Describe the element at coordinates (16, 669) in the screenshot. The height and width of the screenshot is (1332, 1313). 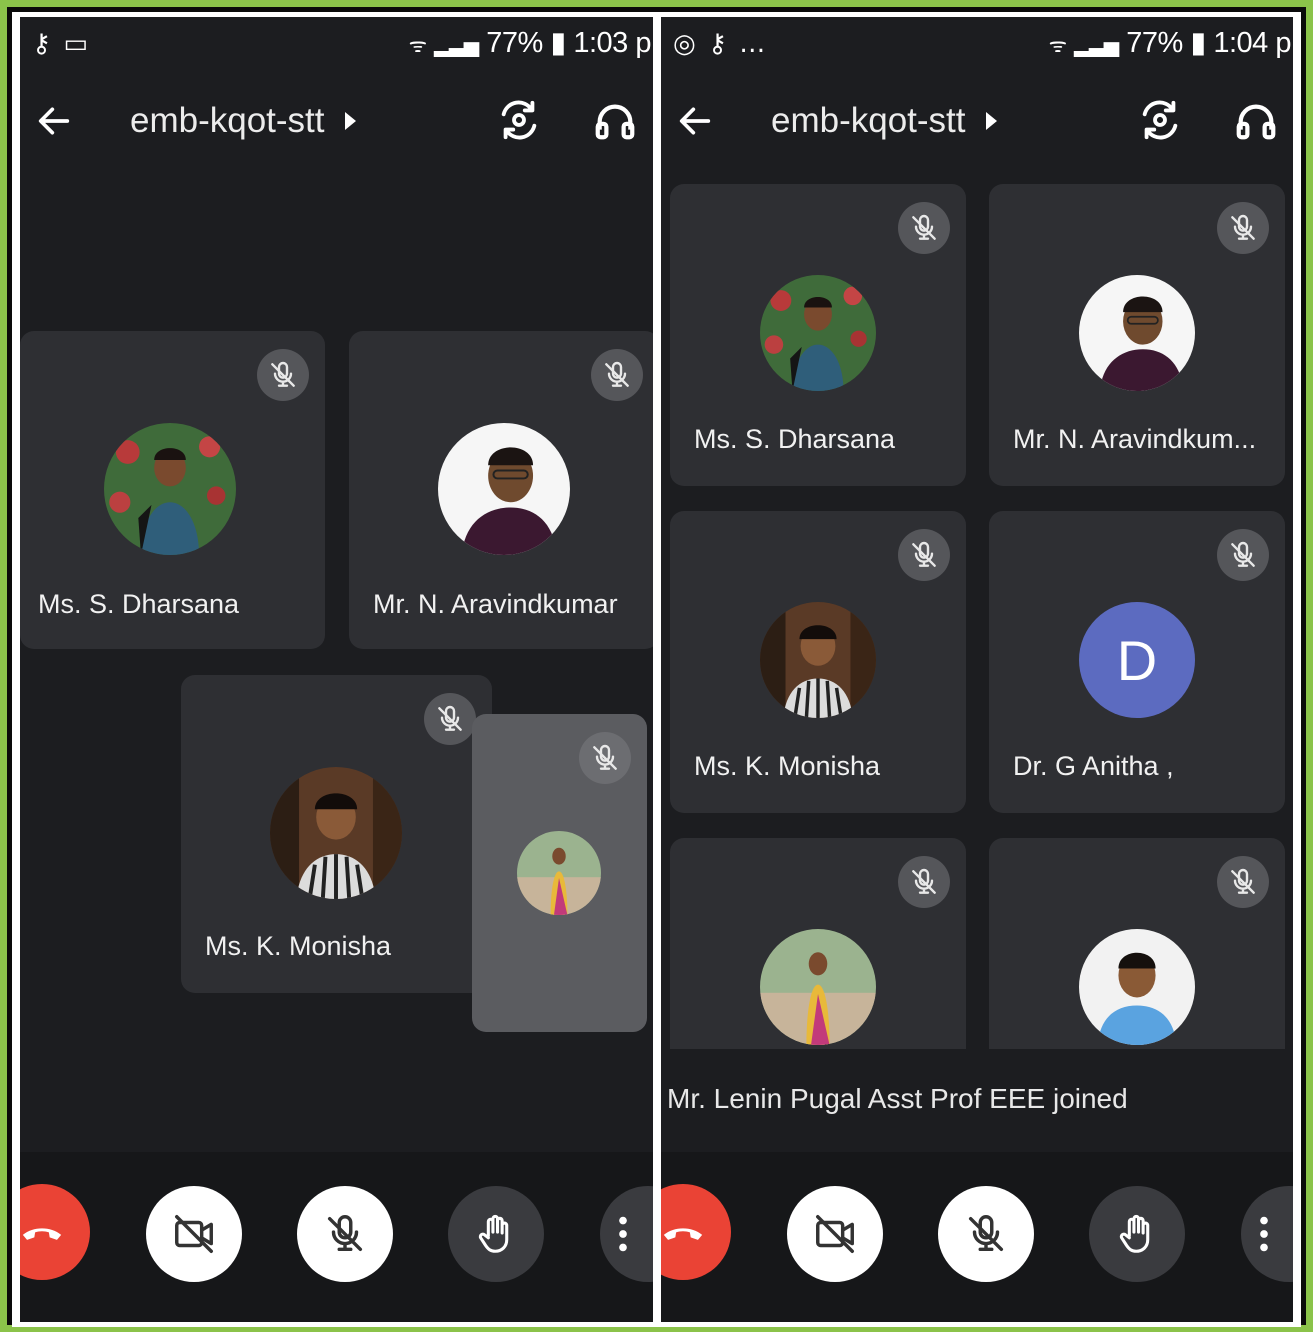
I see `frame-border-left` at that location.